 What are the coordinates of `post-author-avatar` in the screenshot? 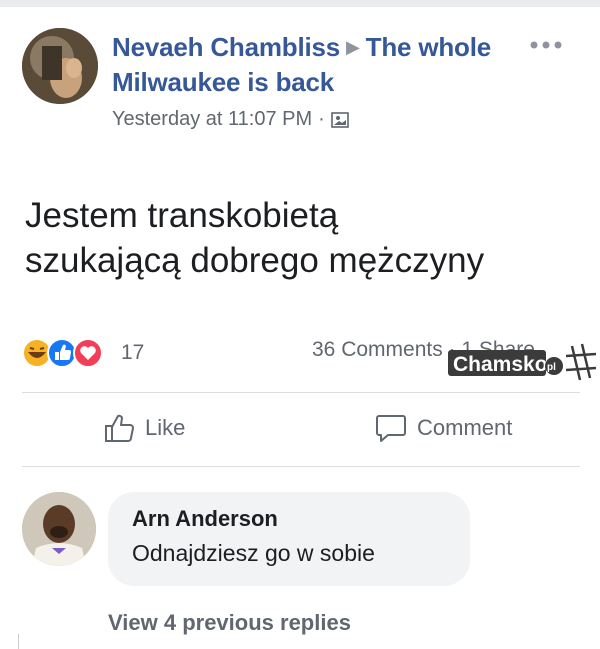 It's located at (60, 66).